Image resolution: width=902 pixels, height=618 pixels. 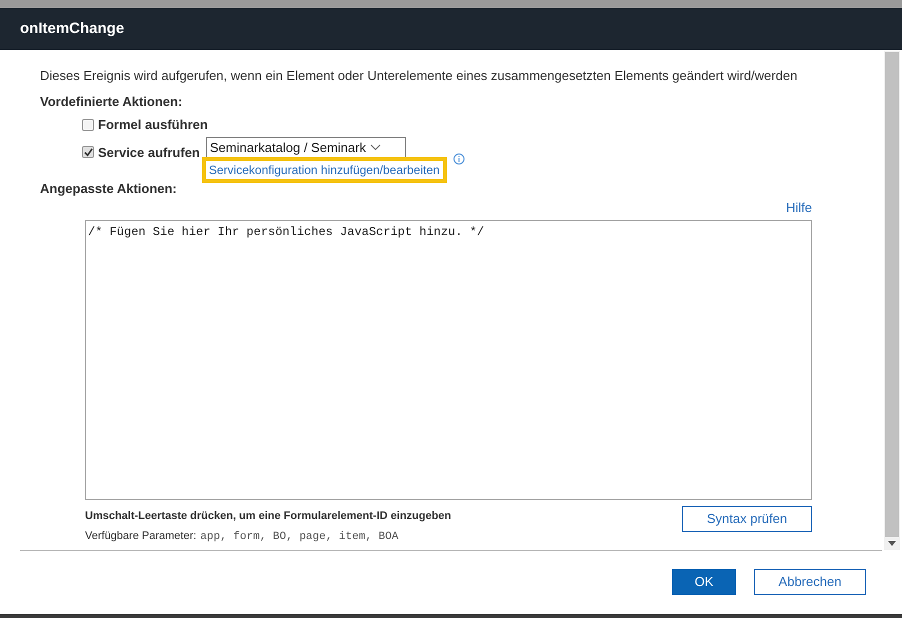 What do you see at coordinates (268, 516) in the screenshot?
I see `shortcut-hint: Umschalt-Leertaste drücken, um eine Formularelement-ID einzugeben` at bounding box center [268, 516].